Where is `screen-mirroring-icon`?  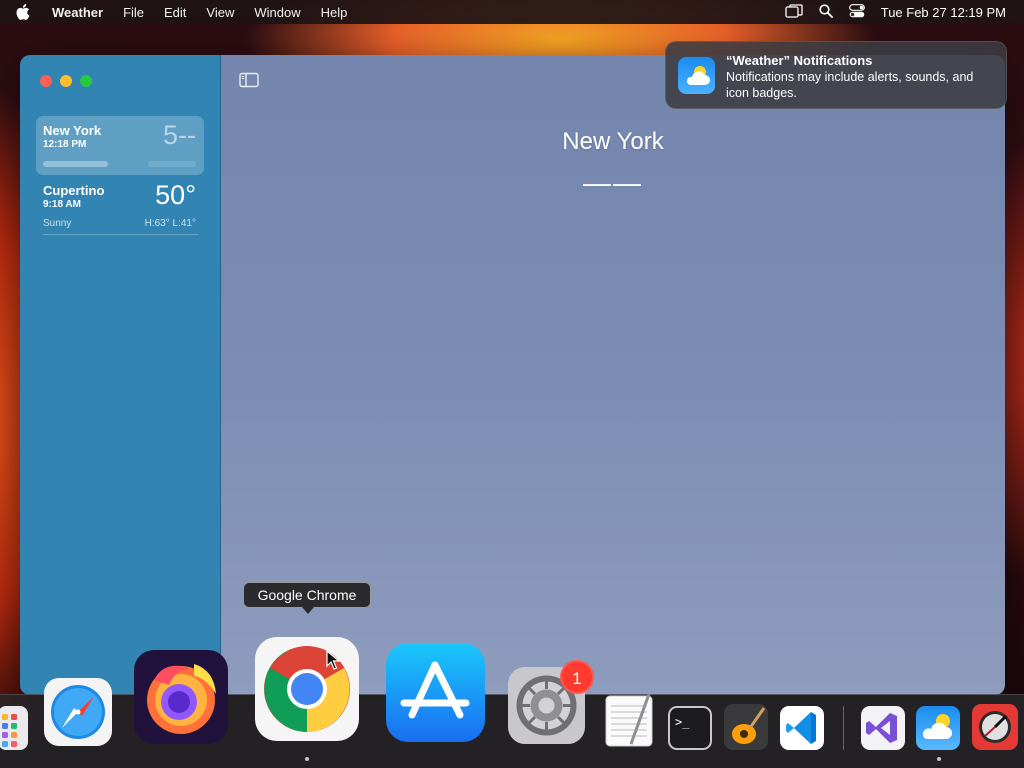
screen-mirroring-icon is located at coordinates (794, 12).